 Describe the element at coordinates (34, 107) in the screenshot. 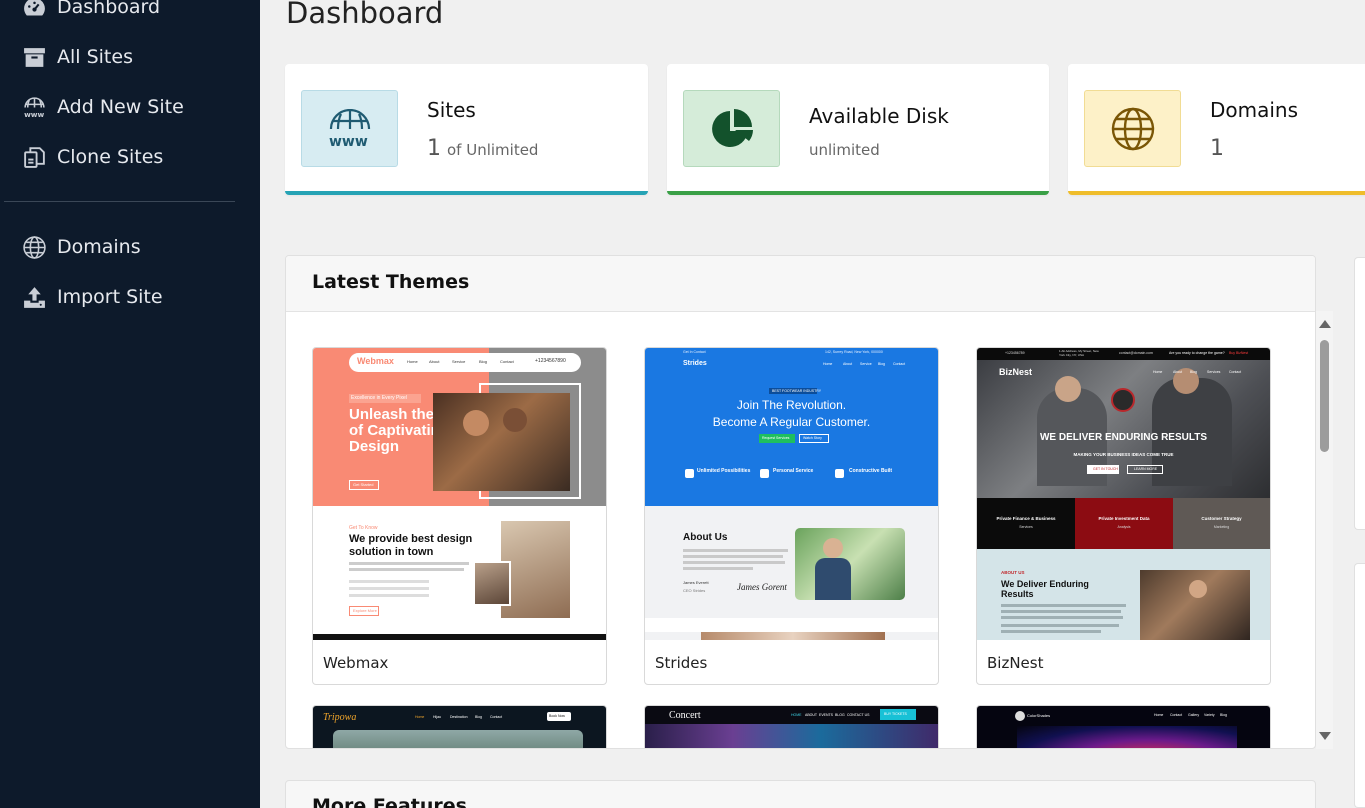

I see `www-icon: www` at that location.